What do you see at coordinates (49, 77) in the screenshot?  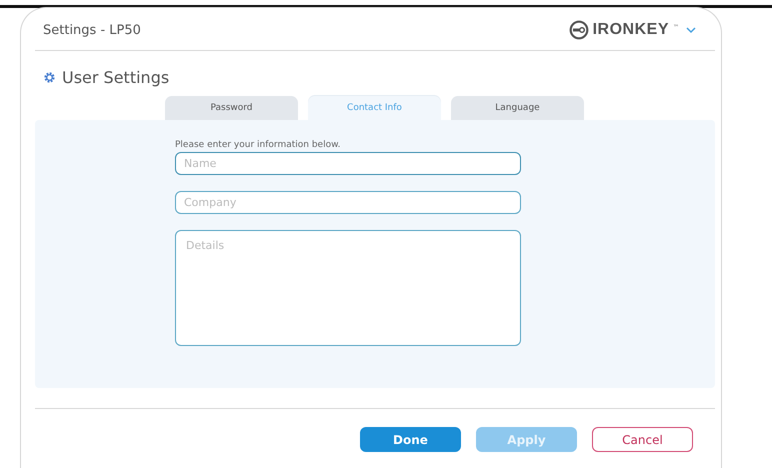 I see `gear-icon` at bounding box center [49, 77].